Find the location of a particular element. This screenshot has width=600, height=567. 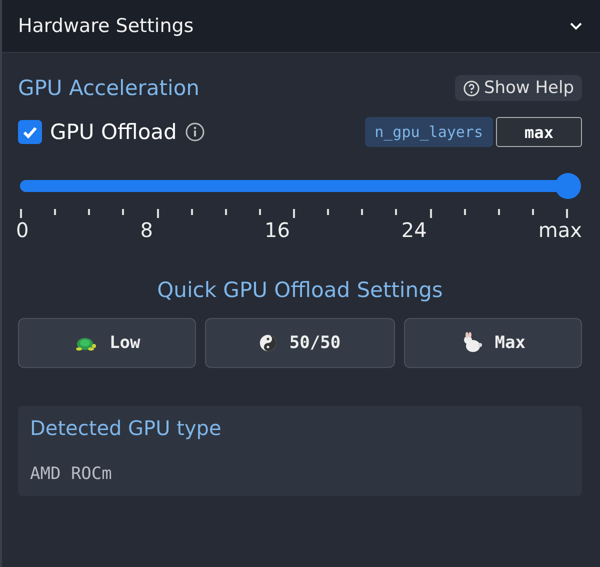

gpu-type-value: AMD ROCm is located at coordinates (71, 474).